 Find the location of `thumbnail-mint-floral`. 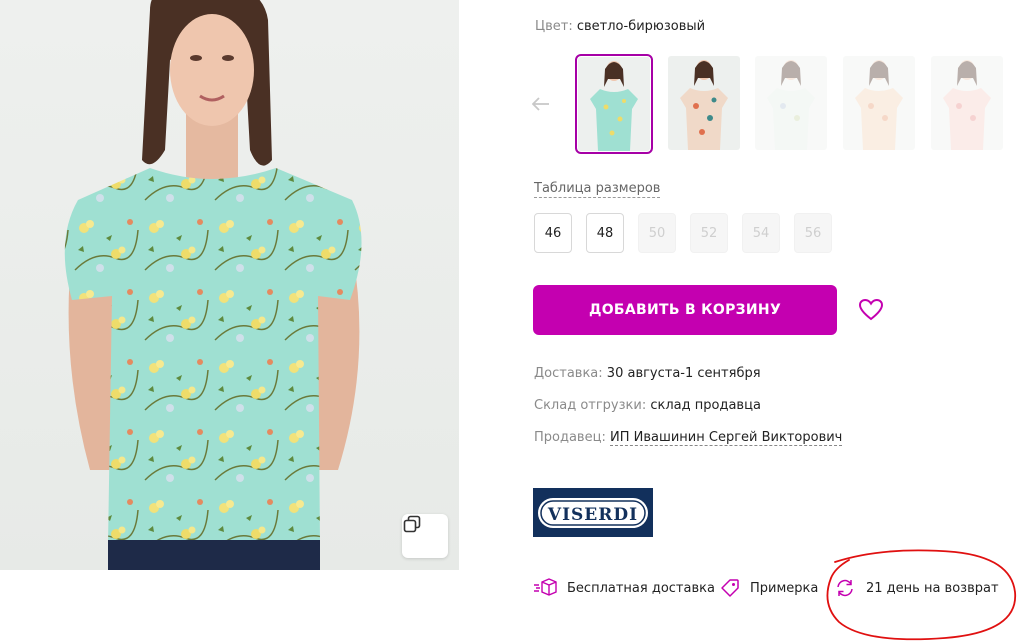

thumbnail-mint-floral is located at coordinates (614, 104).